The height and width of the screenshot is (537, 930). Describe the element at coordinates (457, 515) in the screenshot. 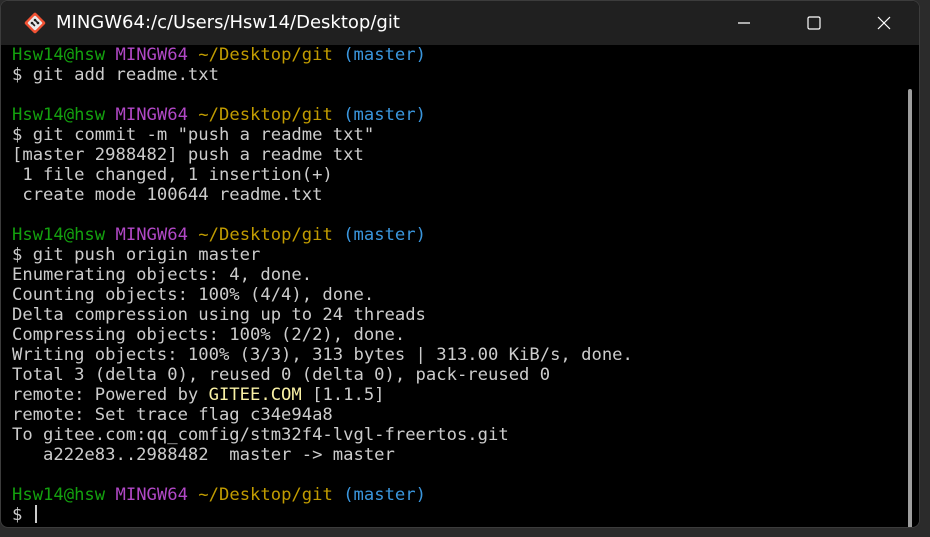

I see `input-line: $` at that location.